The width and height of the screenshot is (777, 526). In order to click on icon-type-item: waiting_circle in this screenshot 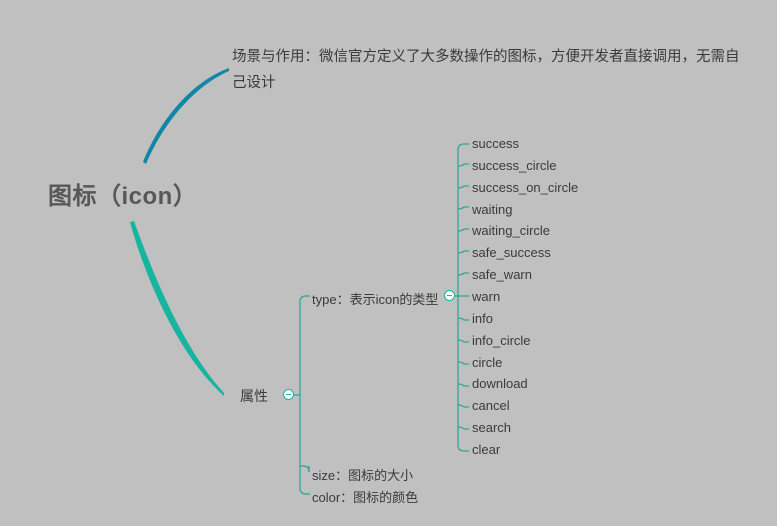, I will do `click(511, 230)`.